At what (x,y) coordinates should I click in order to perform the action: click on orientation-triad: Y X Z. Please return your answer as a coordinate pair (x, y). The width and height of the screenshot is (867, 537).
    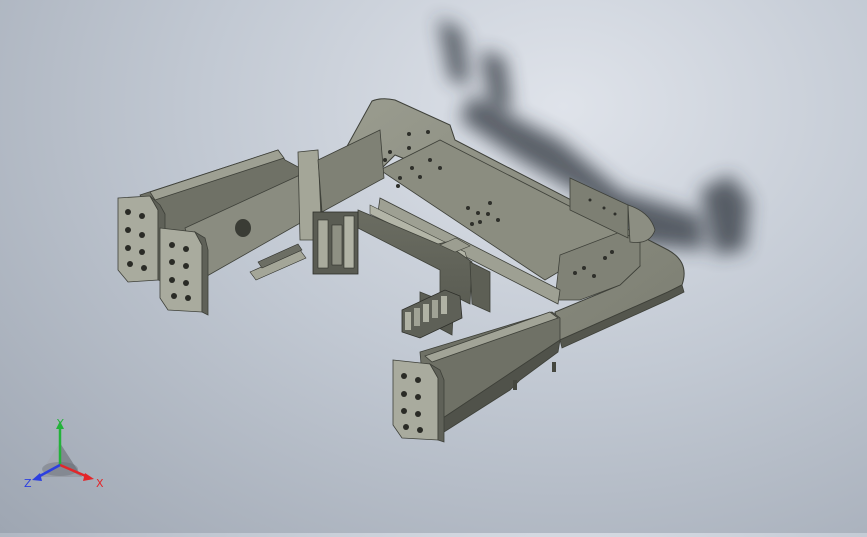
    Looking at the image, I should click on (65, 455).